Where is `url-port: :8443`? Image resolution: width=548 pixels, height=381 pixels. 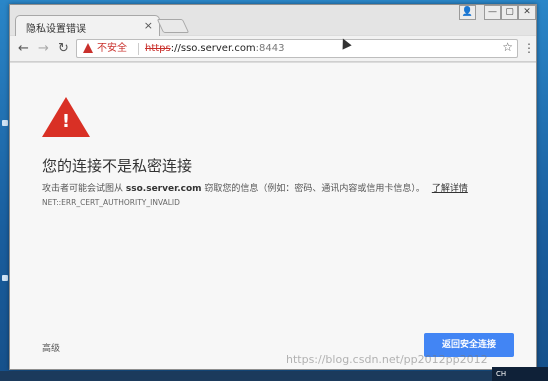
url-port: :8443 is located at coordinates (270, 48).